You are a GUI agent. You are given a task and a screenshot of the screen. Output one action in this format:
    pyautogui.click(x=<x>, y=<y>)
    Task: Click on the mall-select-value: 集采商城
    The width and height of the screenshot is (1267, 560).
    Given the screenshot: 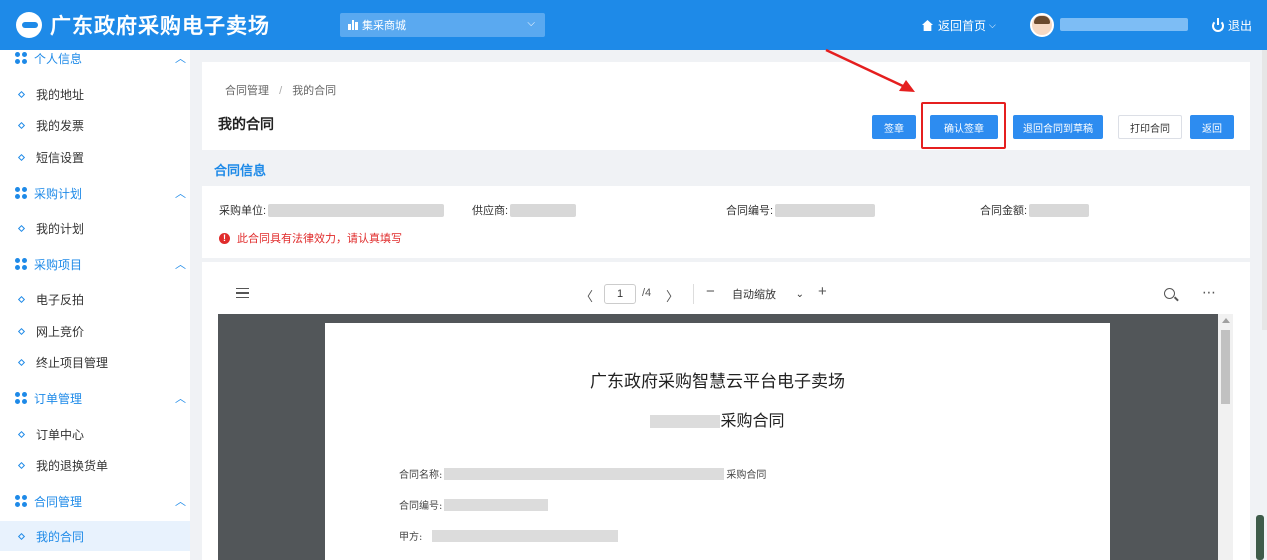 What is the action you would take?
    pyautogui.click(x=384, y=26)
    